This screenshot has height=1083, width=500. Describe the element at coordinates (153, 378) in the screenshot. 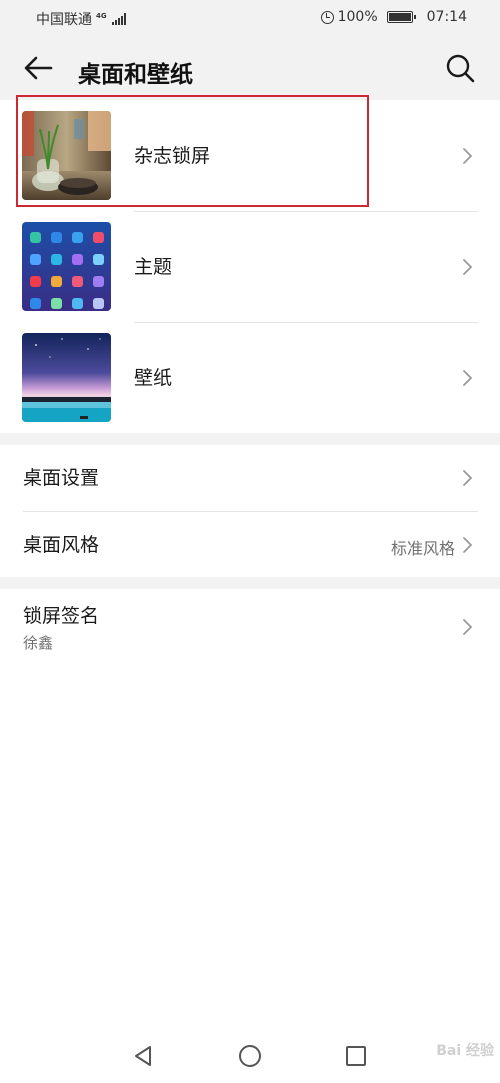

I see `wallpaper-label: 壁纸` at that location.